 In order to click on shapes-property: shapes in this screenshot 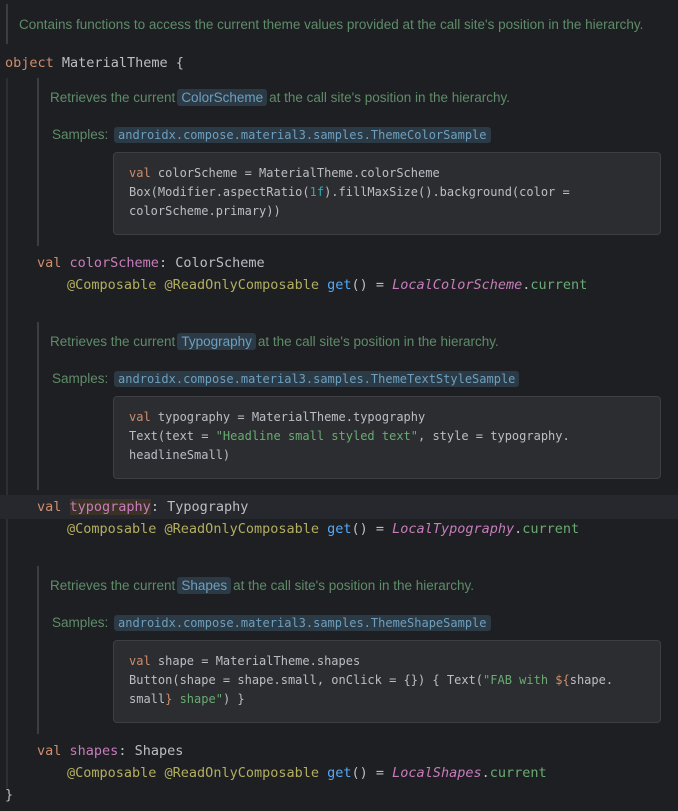, I will do `click(94, 751)`.